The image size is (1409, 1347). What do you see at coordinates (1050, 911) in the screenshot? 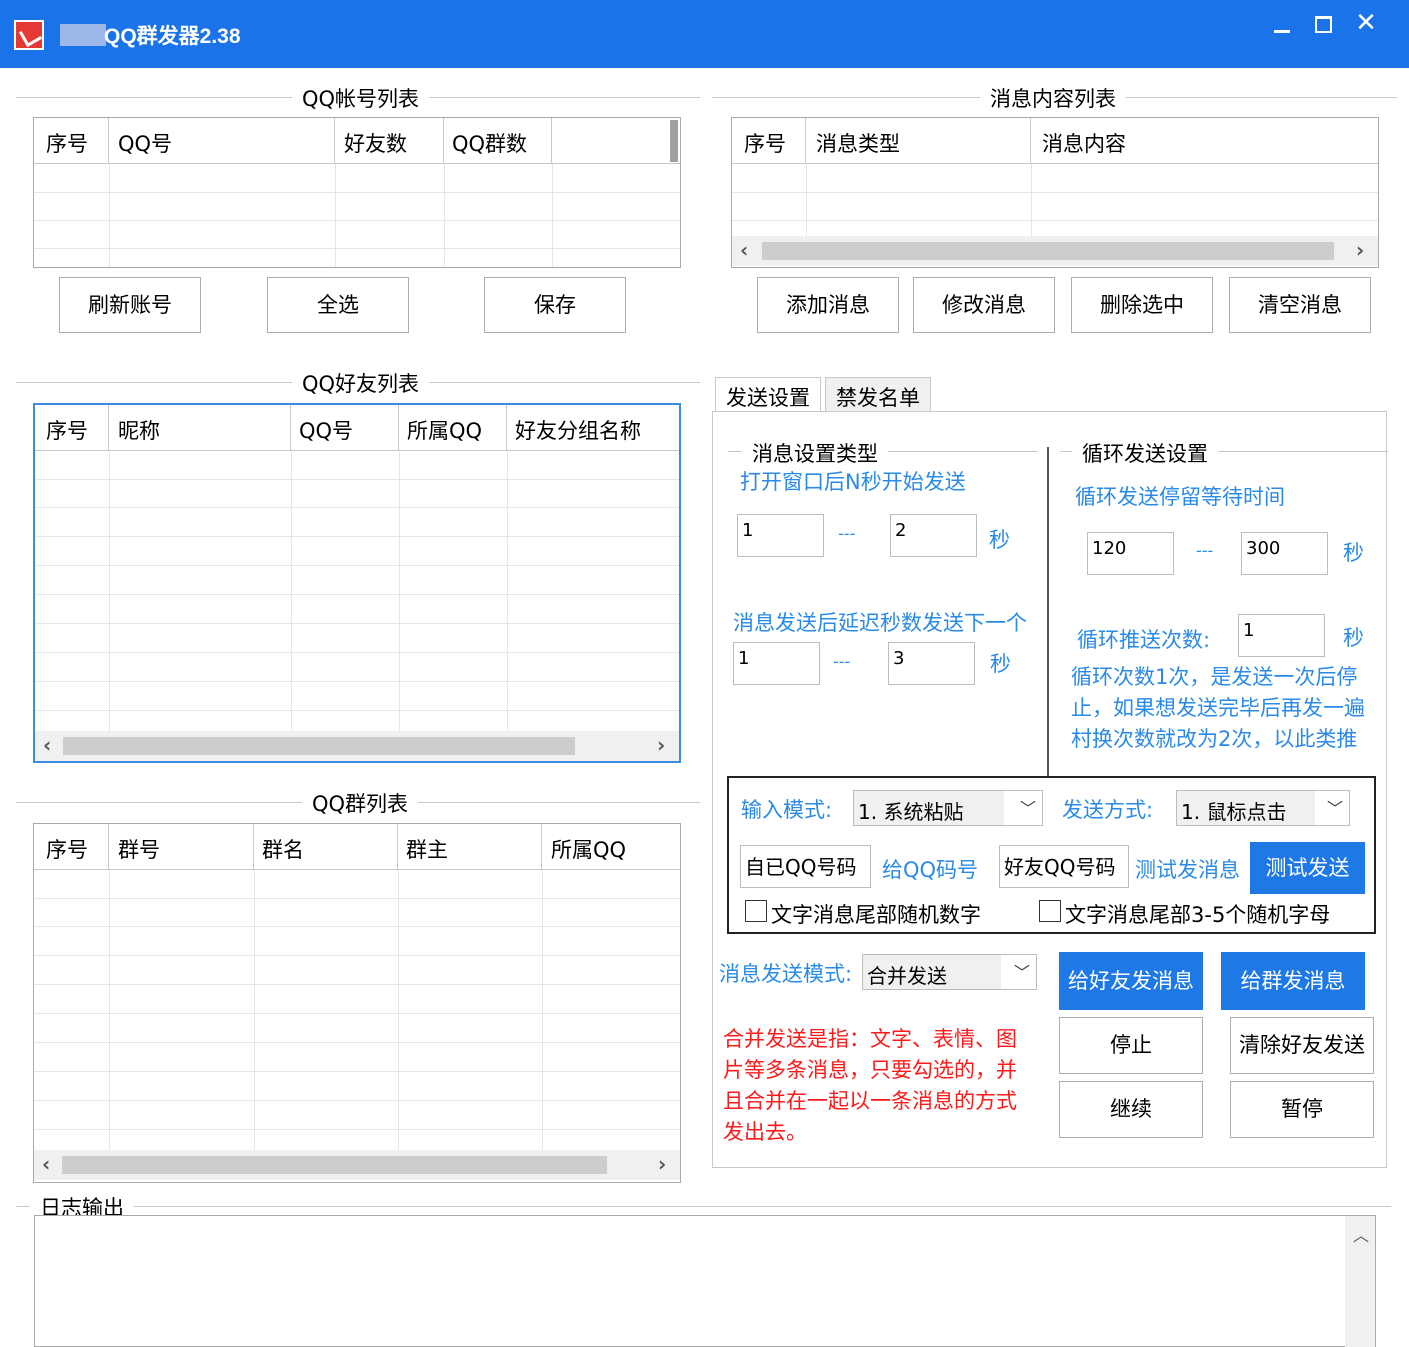
I see `random-letters-checkbox` at bounding box center [1050, 911].